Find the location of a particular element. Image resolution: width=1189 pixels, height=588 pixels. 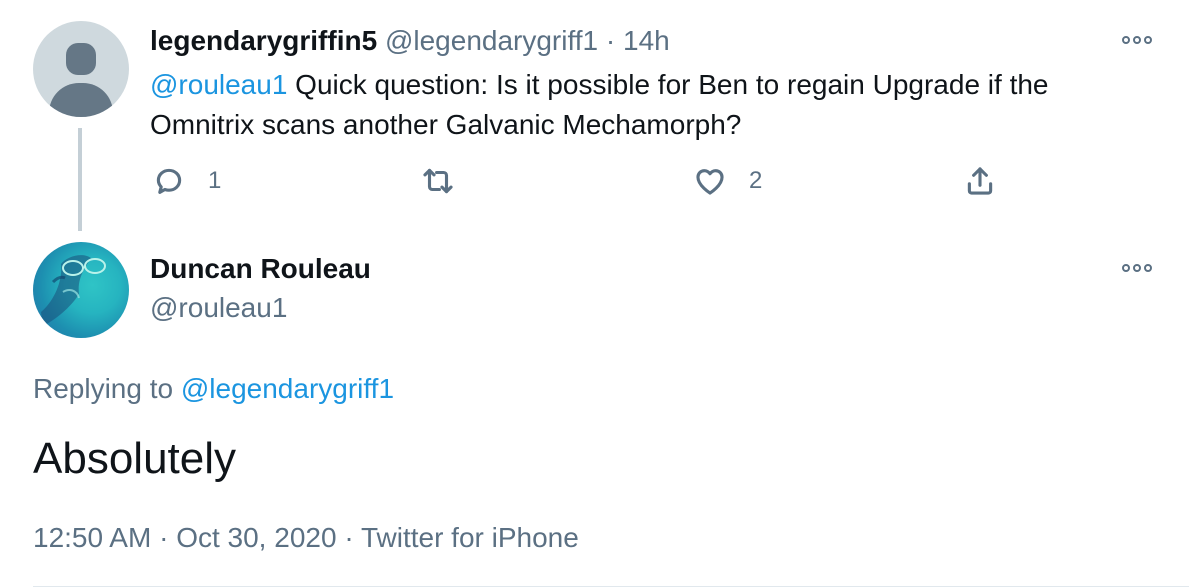

avatar-legendarygriffin5 is located at coordinates (81, 69).